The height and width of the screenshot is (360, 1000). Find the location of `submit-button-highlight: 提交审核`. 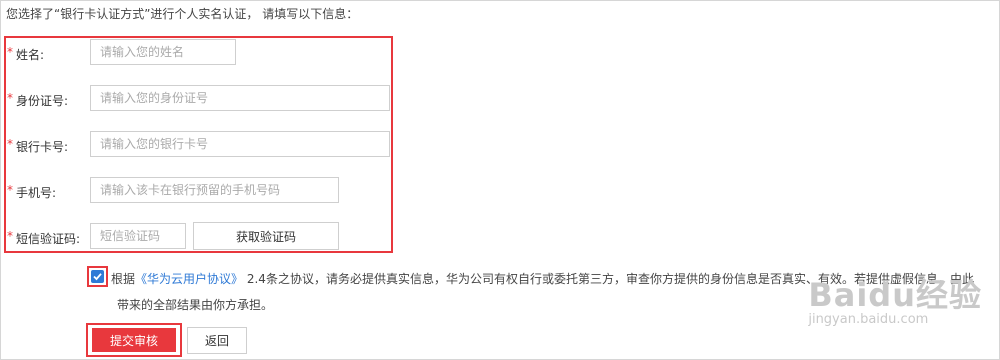

submit-button-highlight: 提交审核 is located at coordinates (134, 340).